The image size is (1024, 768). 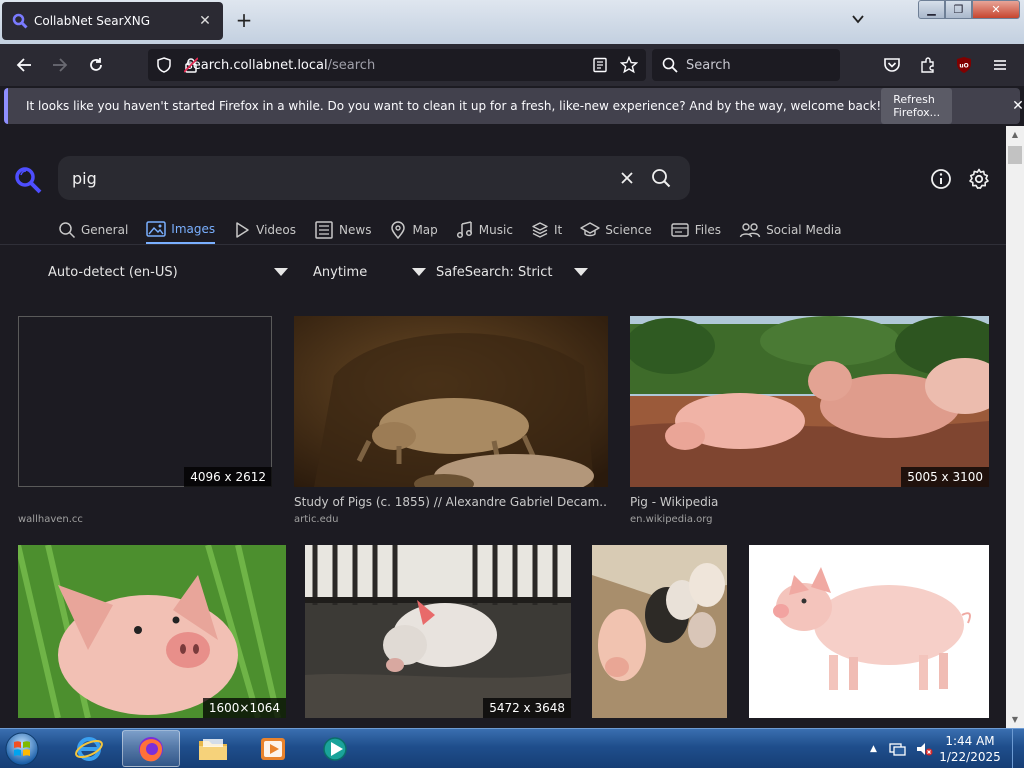 I want to click on about-button, so click(x=941, y=179).